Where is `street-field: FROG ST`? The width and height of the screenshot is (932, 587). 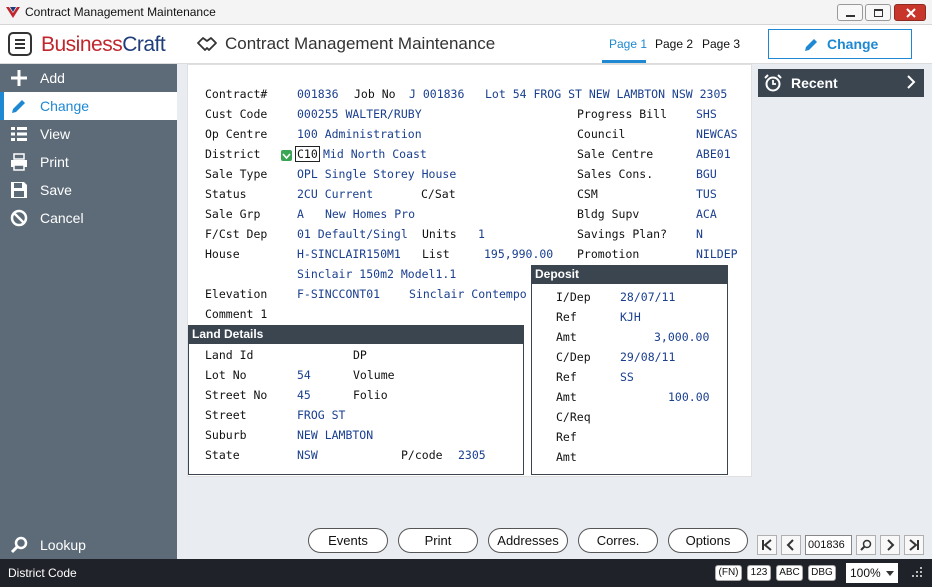
street-field: FROG ST is located at coordinates (321, 415).